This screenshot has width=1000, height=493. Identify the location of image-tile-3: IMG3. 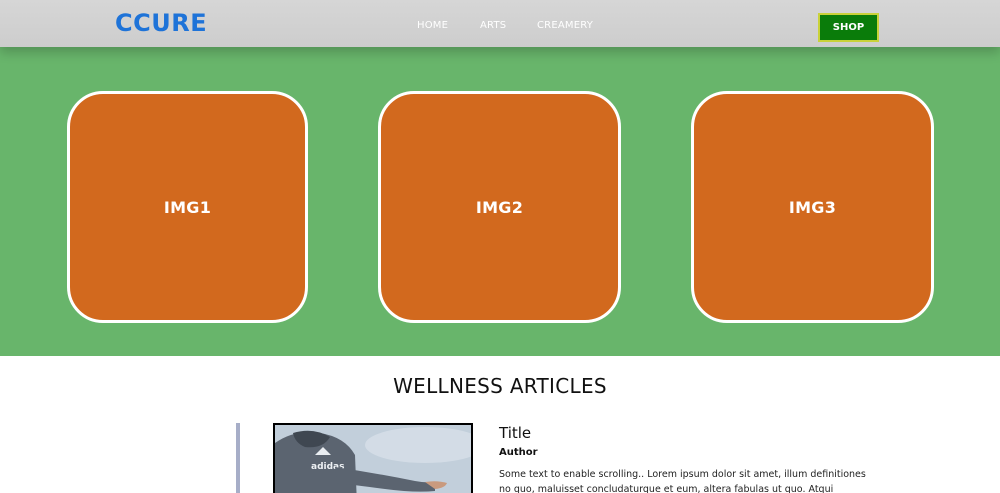
(812, 207).